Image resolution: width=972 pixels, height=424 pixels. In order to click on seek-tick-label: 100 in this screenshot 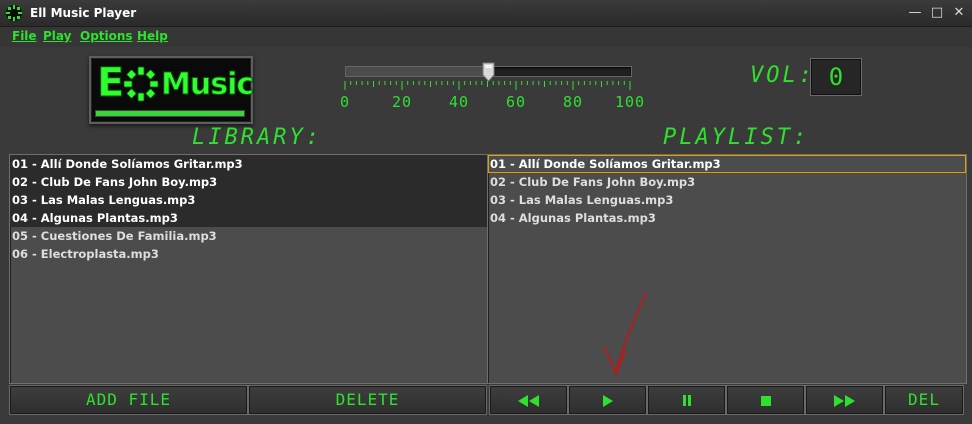, I will do `click(630, 102)`.